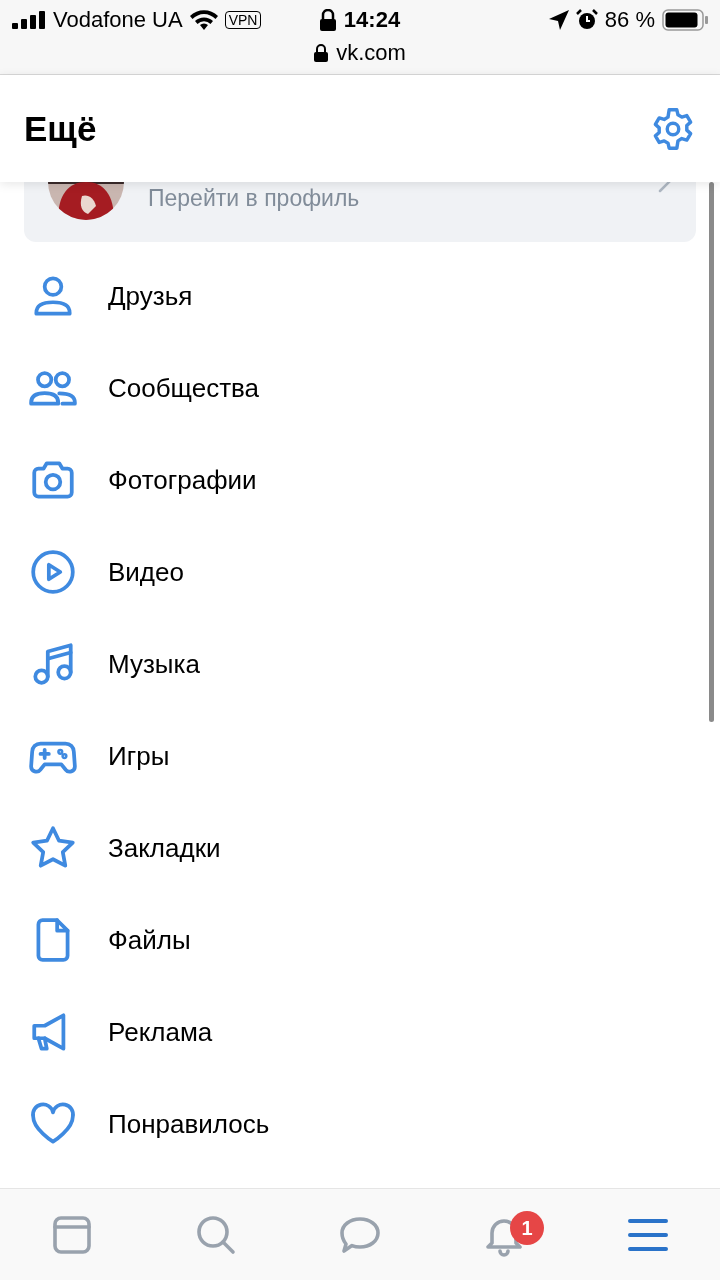  Describe the element at coordinates (360, 1124) in the screenshot. I see `menu-item: Понравилось` at that location.